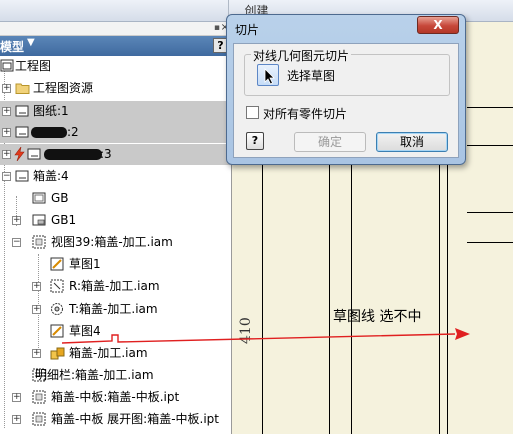  What do you see at coordinates (135, 419) in the screenshot?
I see `tree-item-label: 箱盖-中板 展开图:箱盖-中板.ipt` at bounding box center [135, 419].